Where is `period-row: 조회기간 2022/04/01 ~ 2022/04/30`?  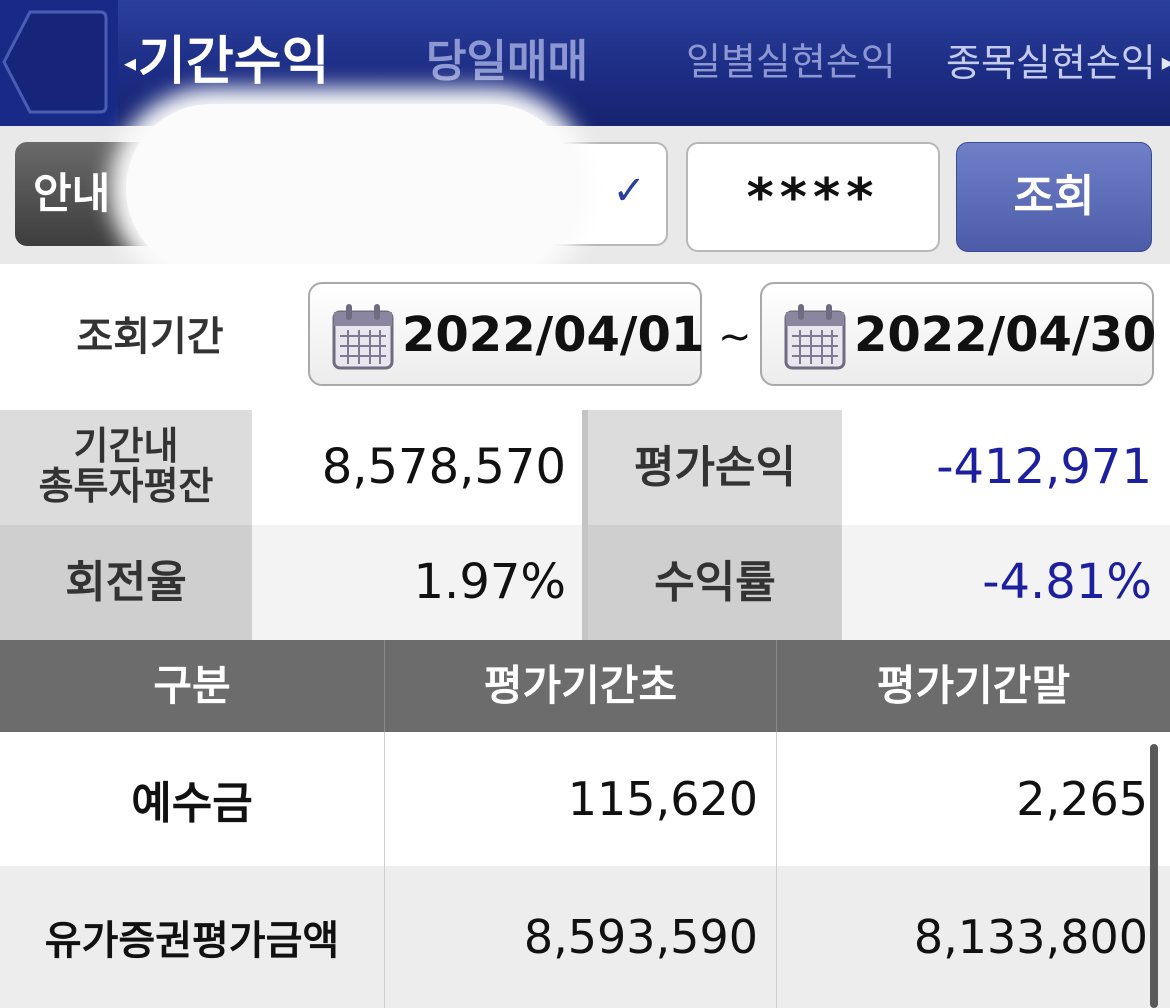
period-row: 조회기간 2022/04/01 ~ 2022/04/30 is located at coordinates (585, 337).